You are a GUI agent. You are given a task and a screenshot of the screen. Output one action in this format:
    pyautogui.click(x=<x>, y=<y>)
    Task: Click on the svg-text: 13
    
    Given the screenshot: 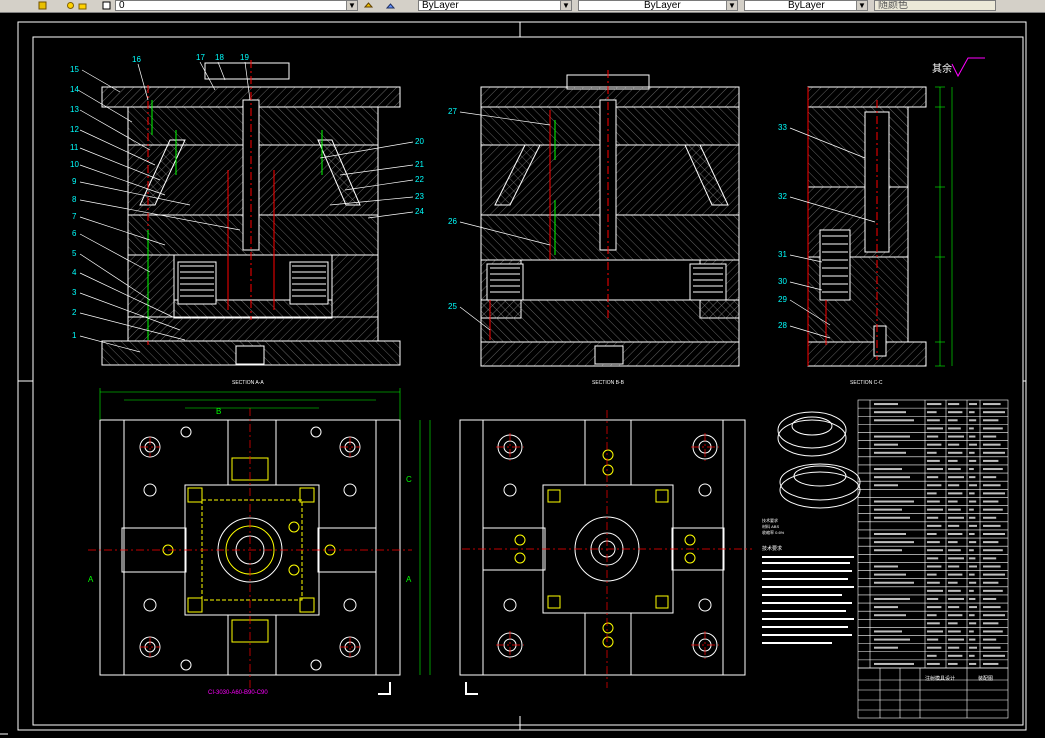 What is the action you would take?
    pyautogui.click(x=74, y=109)
    